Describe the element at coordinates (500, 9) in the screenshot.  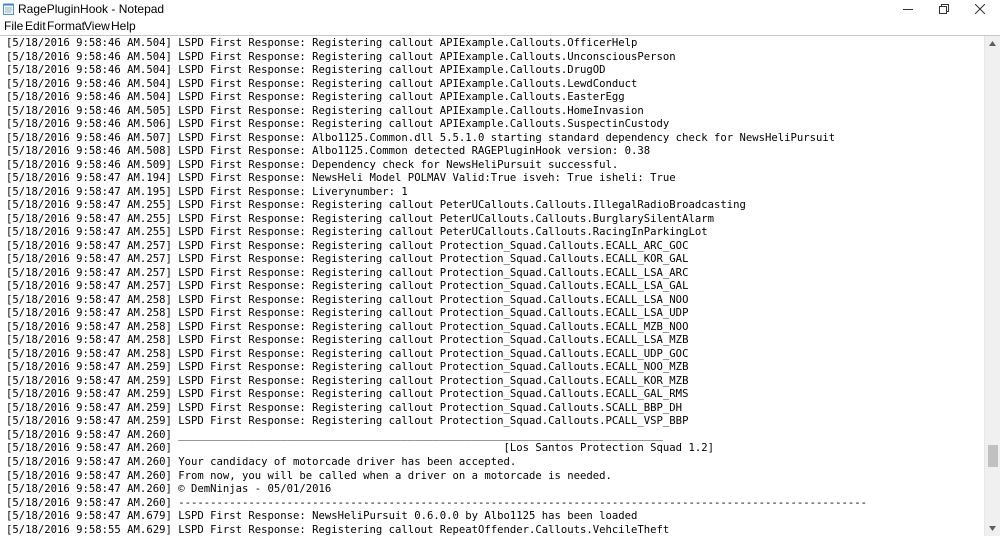
I see `title-bar: RagePluginHook - Notepad` at that location.